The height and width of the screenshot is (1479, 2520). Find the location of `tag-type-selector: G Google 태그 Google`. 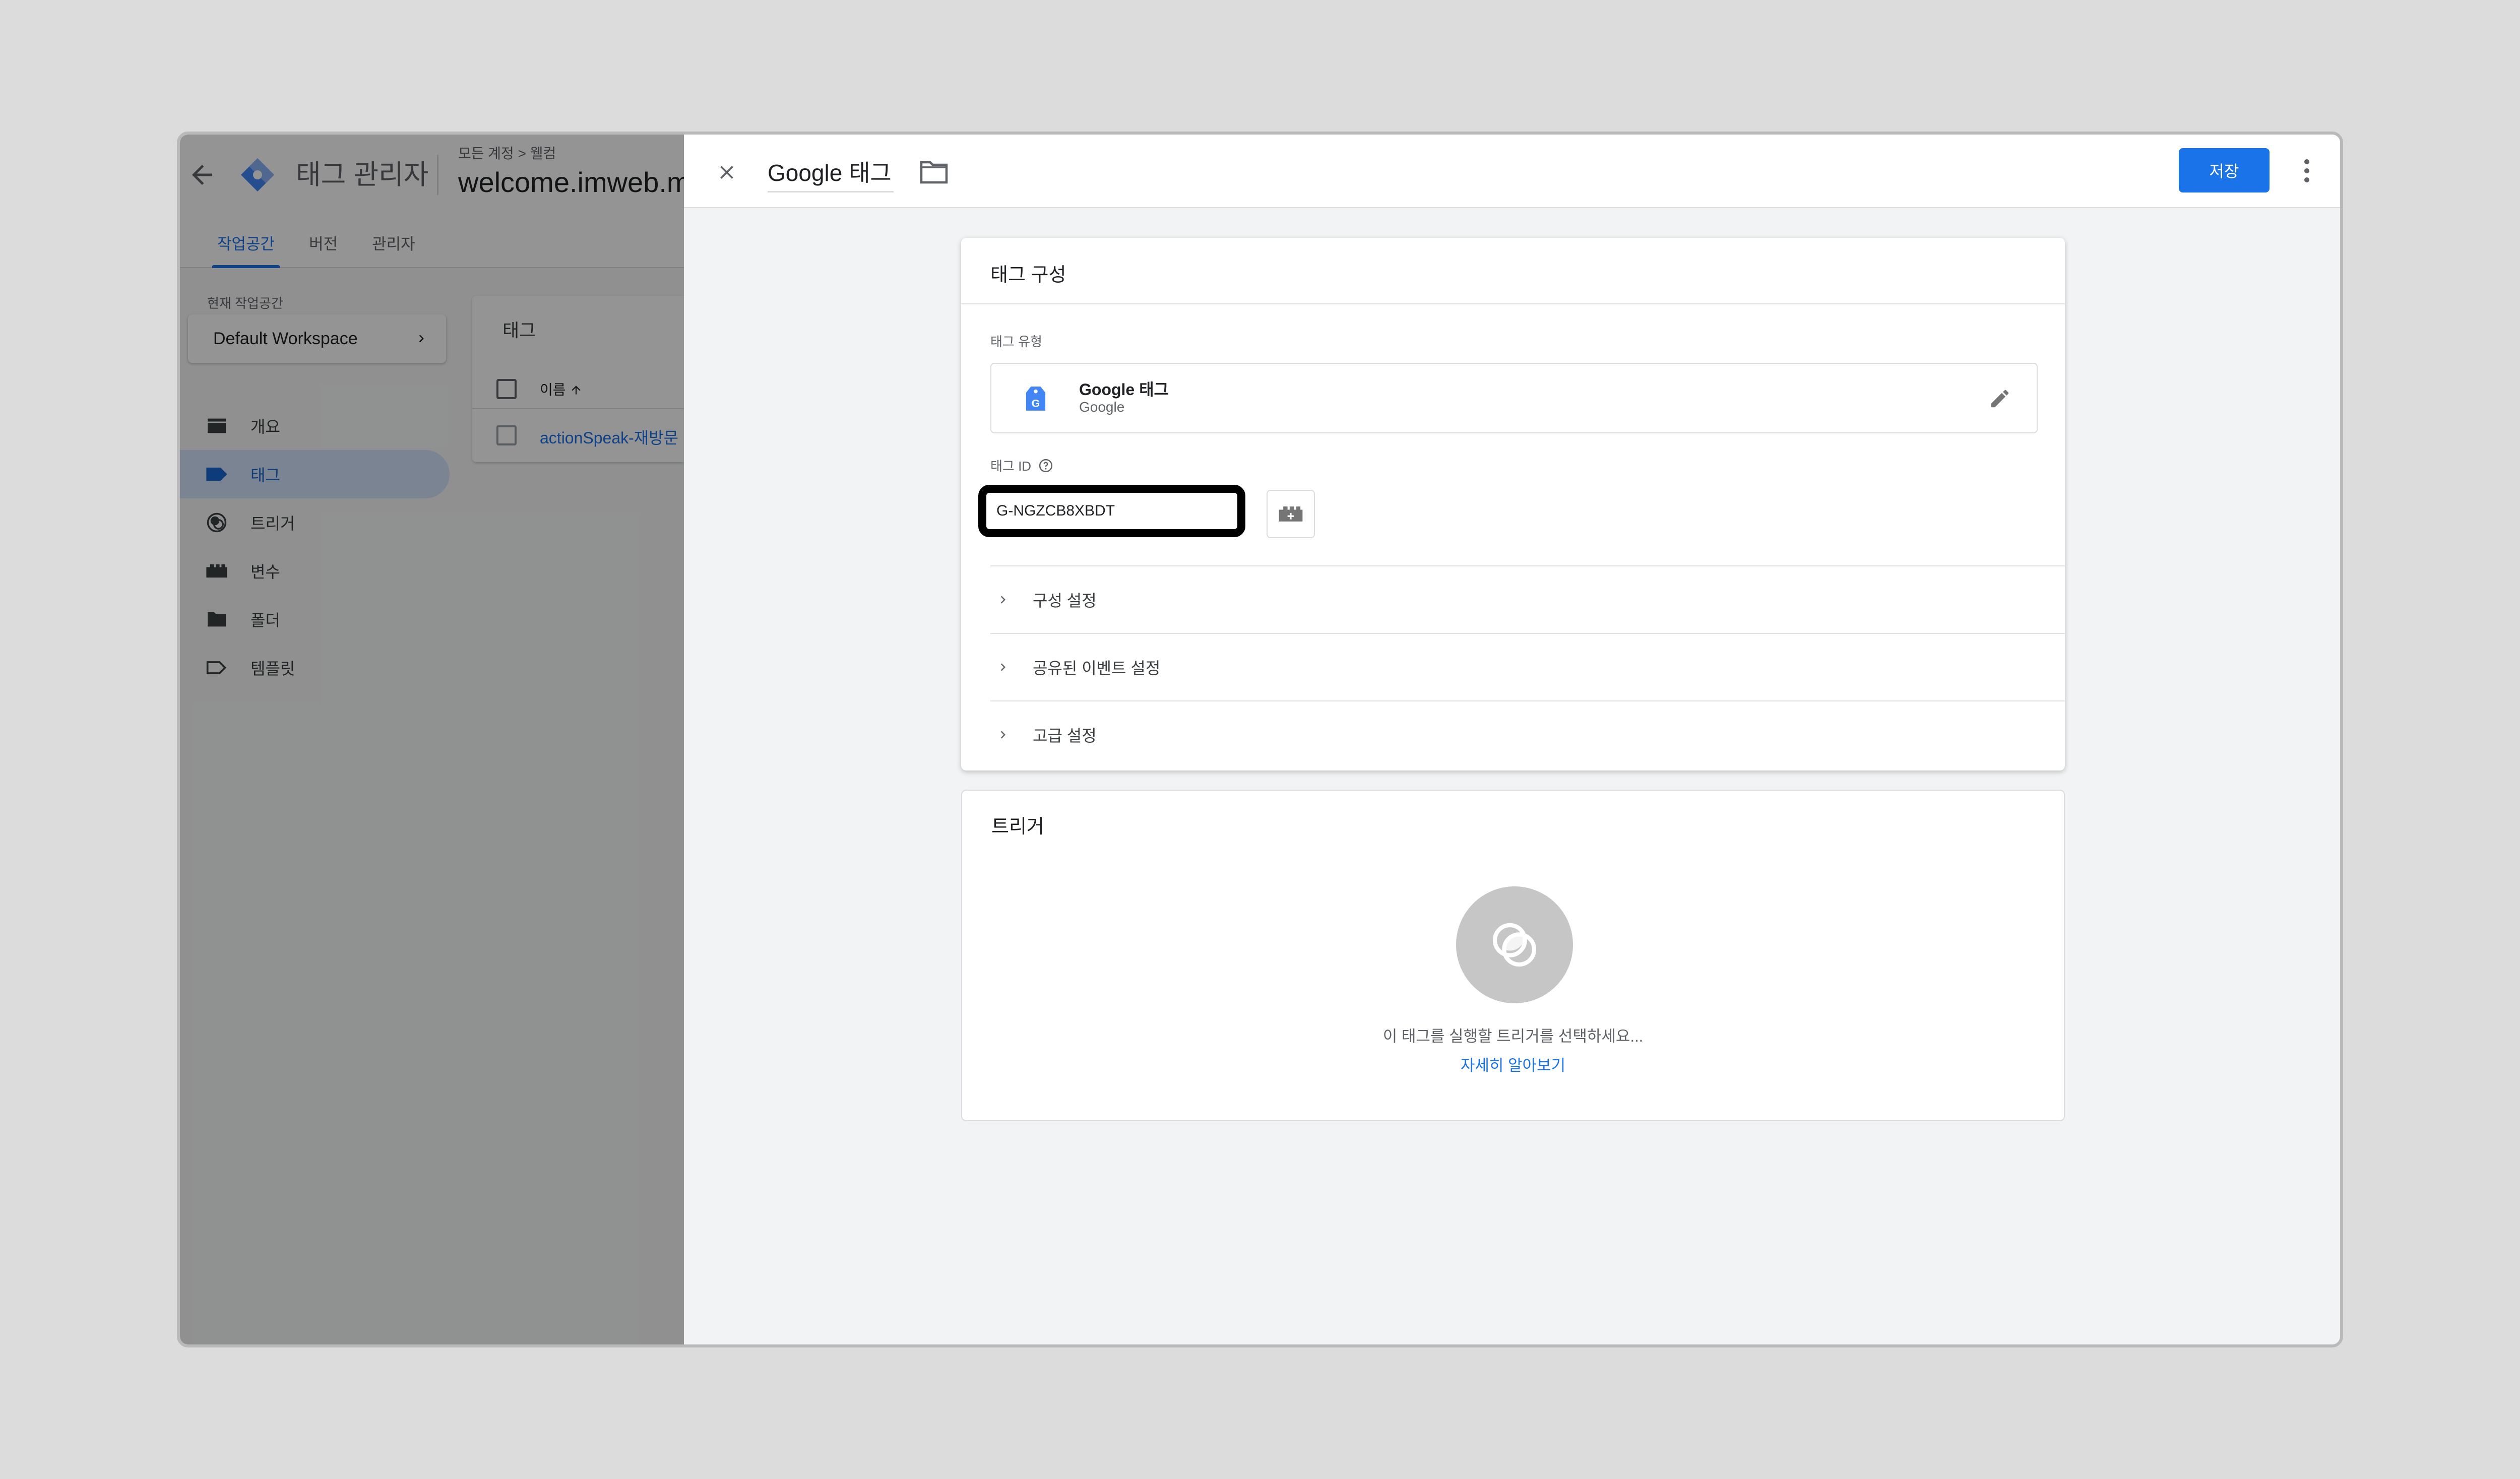

tag-type-selector: G Google 태그 Google is located at coordinates (1514, 398).